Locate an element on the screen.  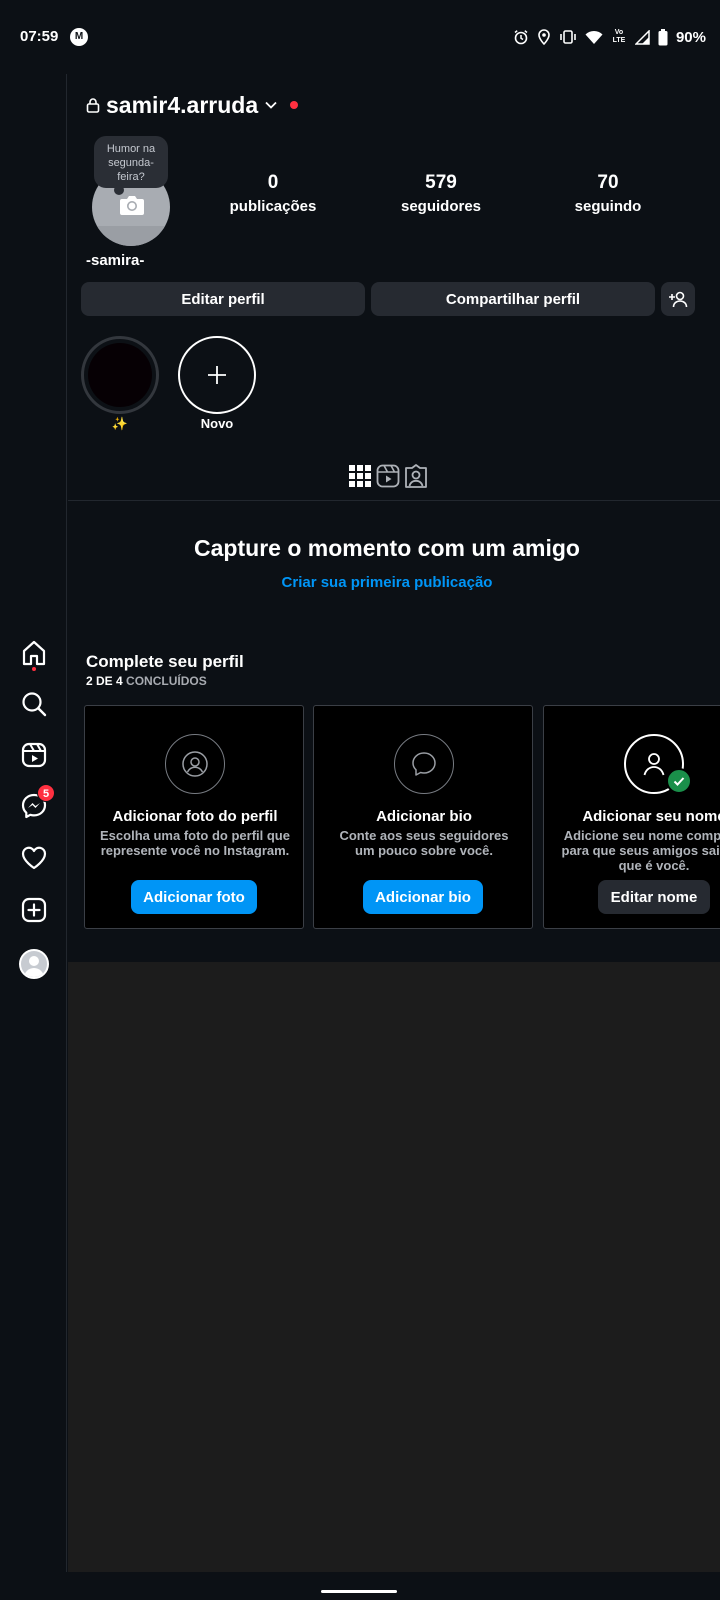
plus-icon is located at coordinates (217, 375).